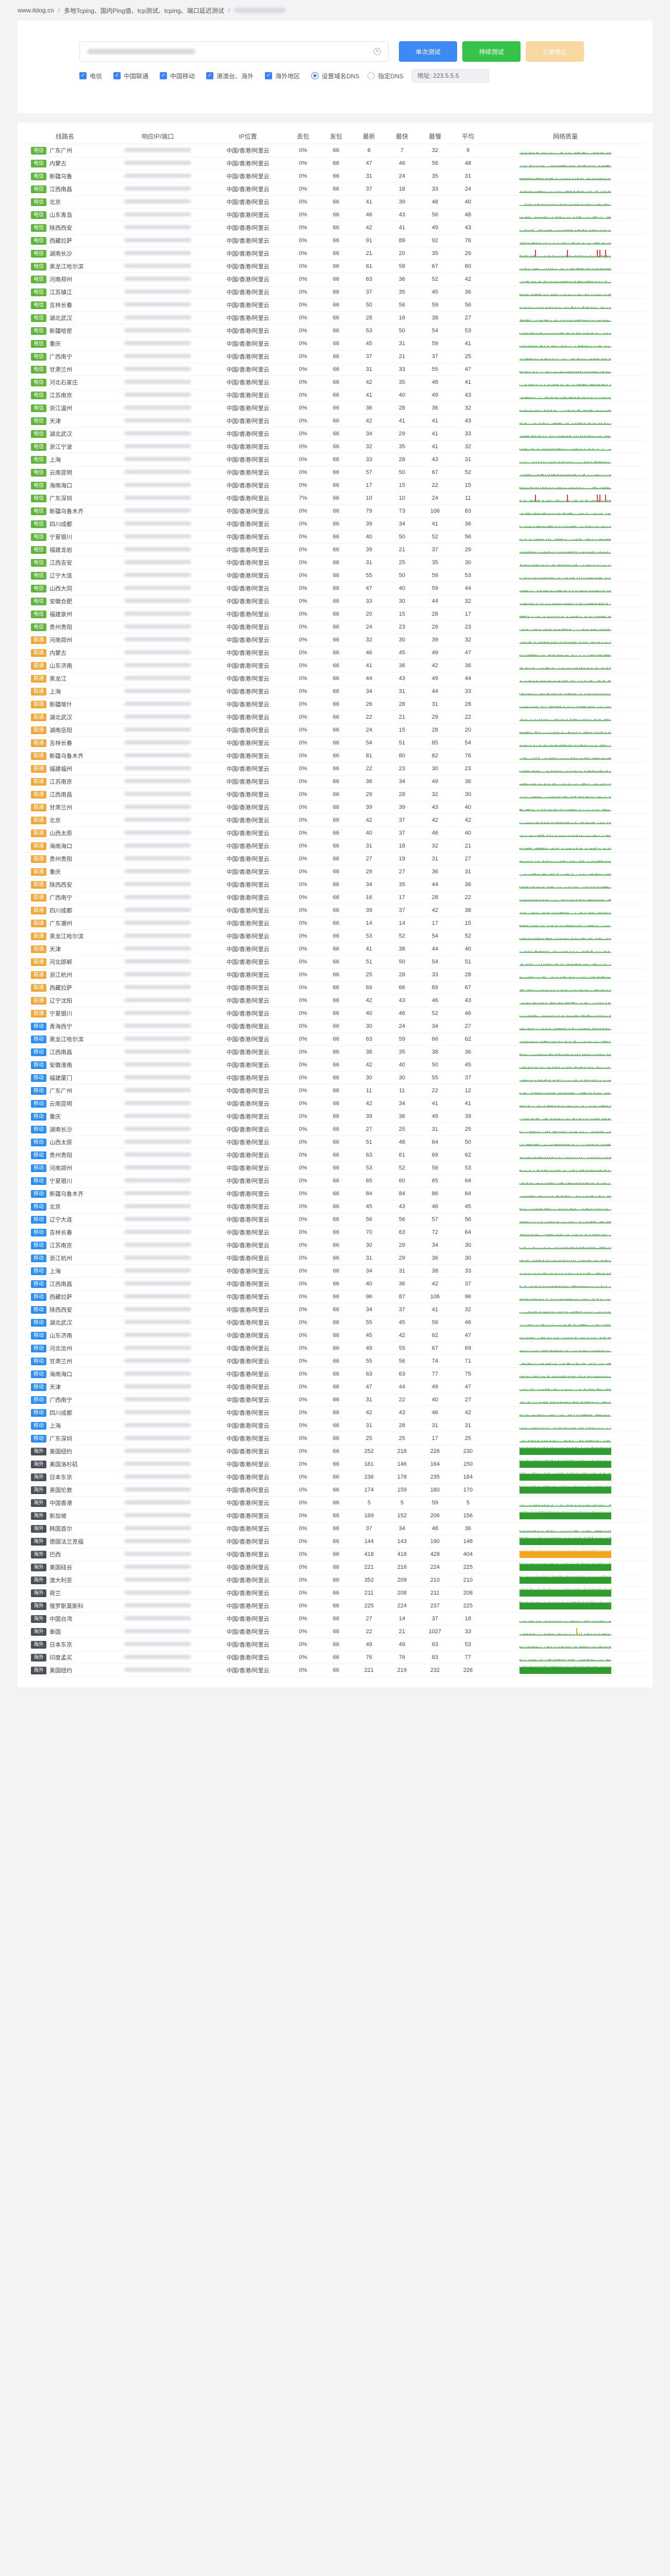 The image size is (670, 2576). I want to click on header-line: 线路名, so click(65, 136).